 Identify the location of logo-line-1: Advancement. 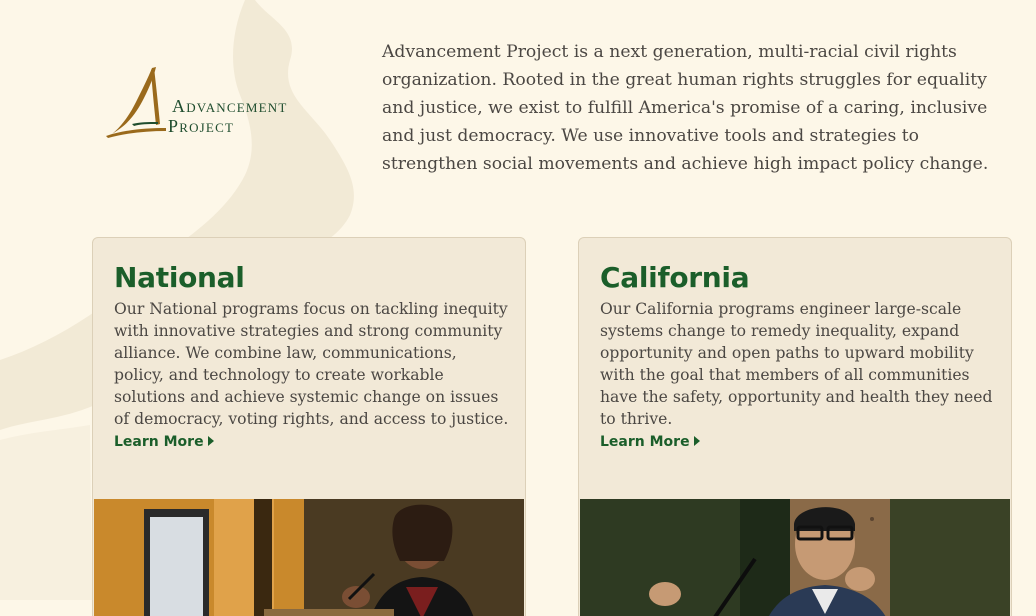
(230, 106).